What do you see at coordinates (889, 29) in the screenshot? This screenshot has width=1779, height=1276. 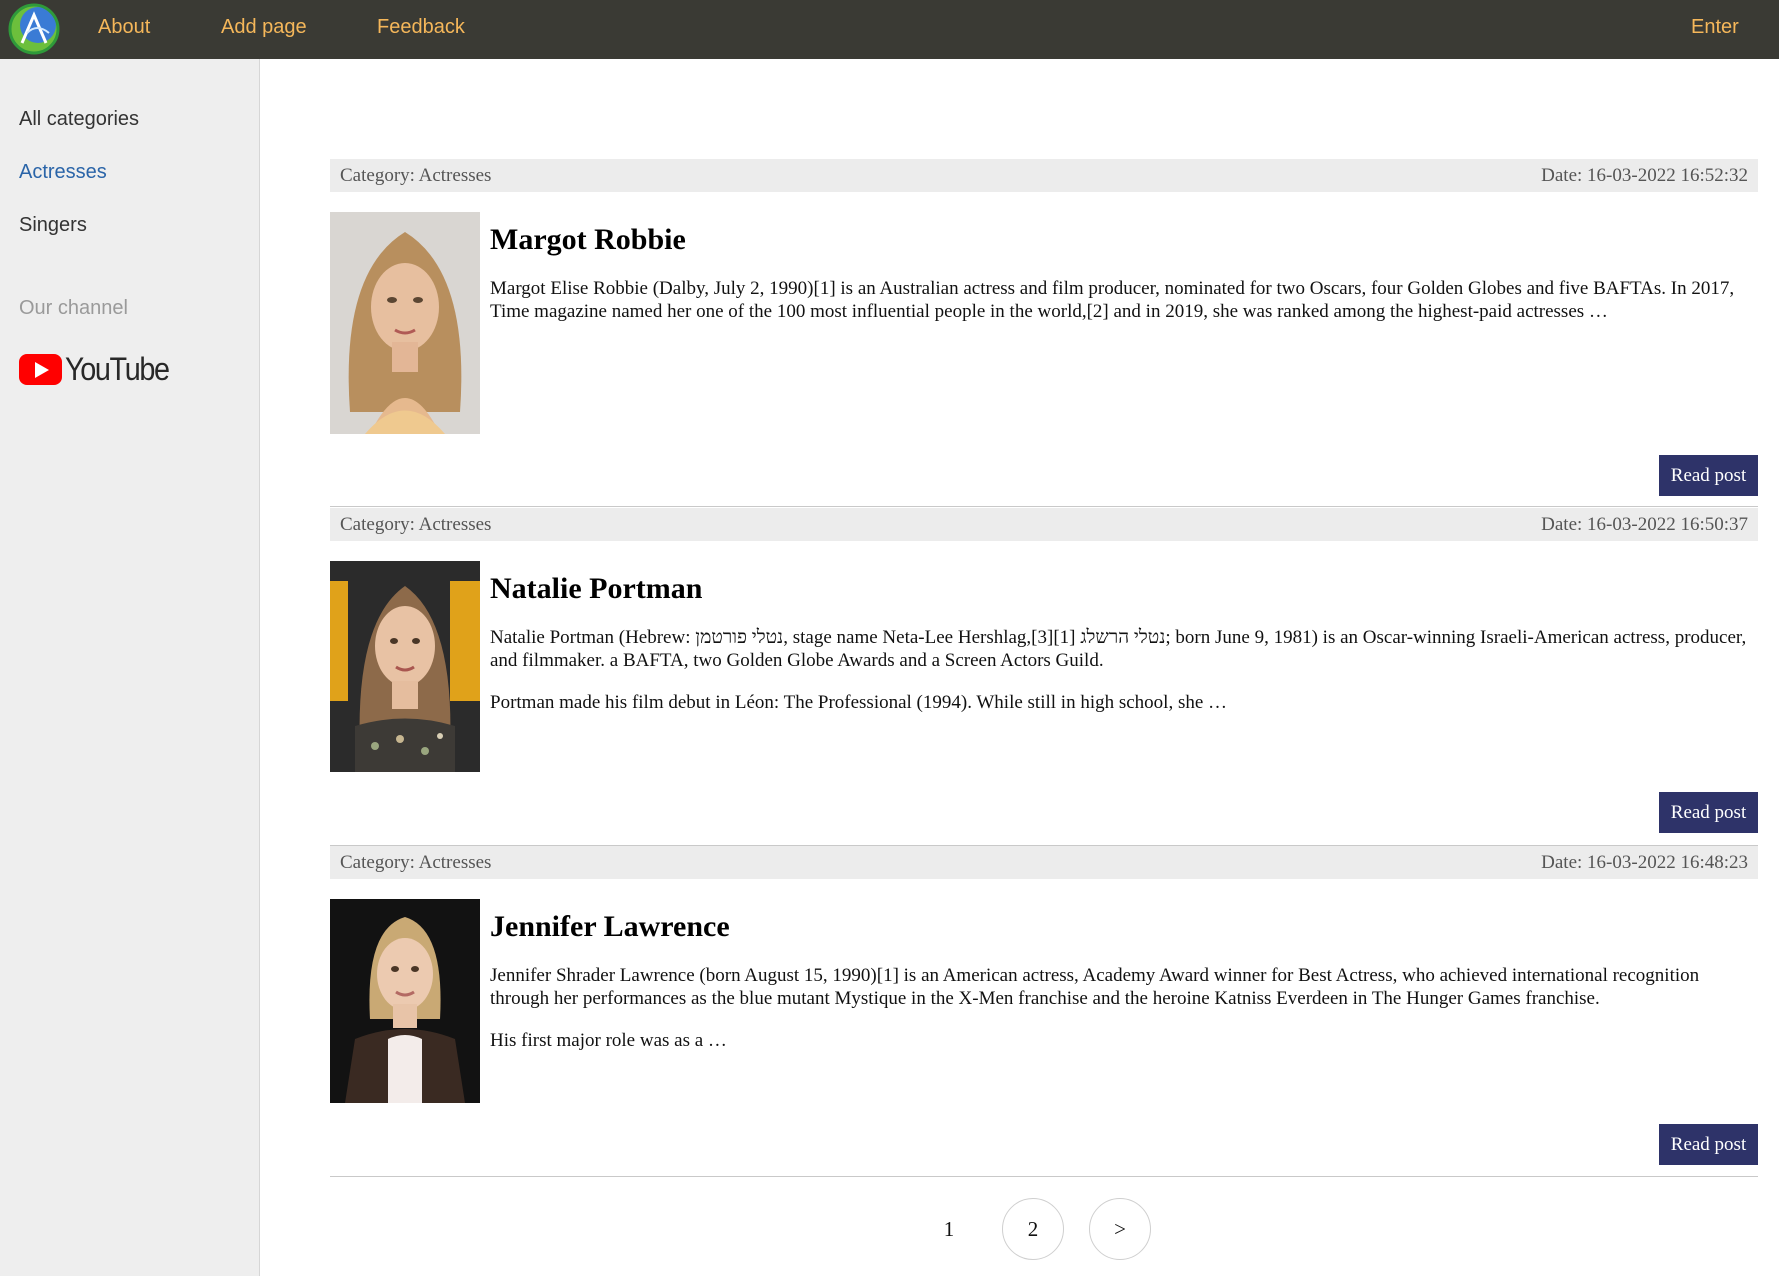 I see `top-navbar: About Add page Feedback Enter` at bounding box center [889, 29].